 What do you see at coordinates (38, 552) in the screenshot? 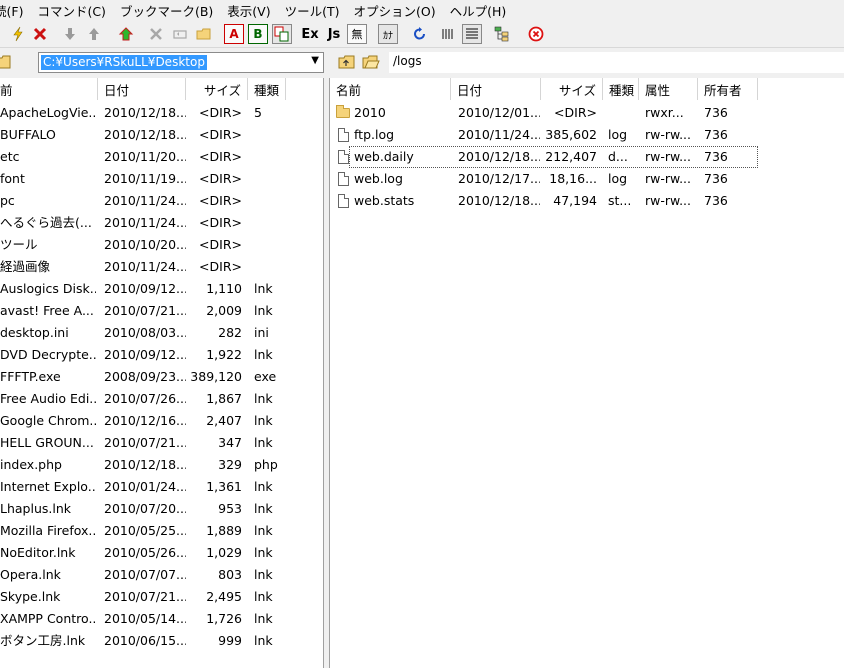
I see `file-name: NoEditor.lnk` at bounding box center [38, 552].